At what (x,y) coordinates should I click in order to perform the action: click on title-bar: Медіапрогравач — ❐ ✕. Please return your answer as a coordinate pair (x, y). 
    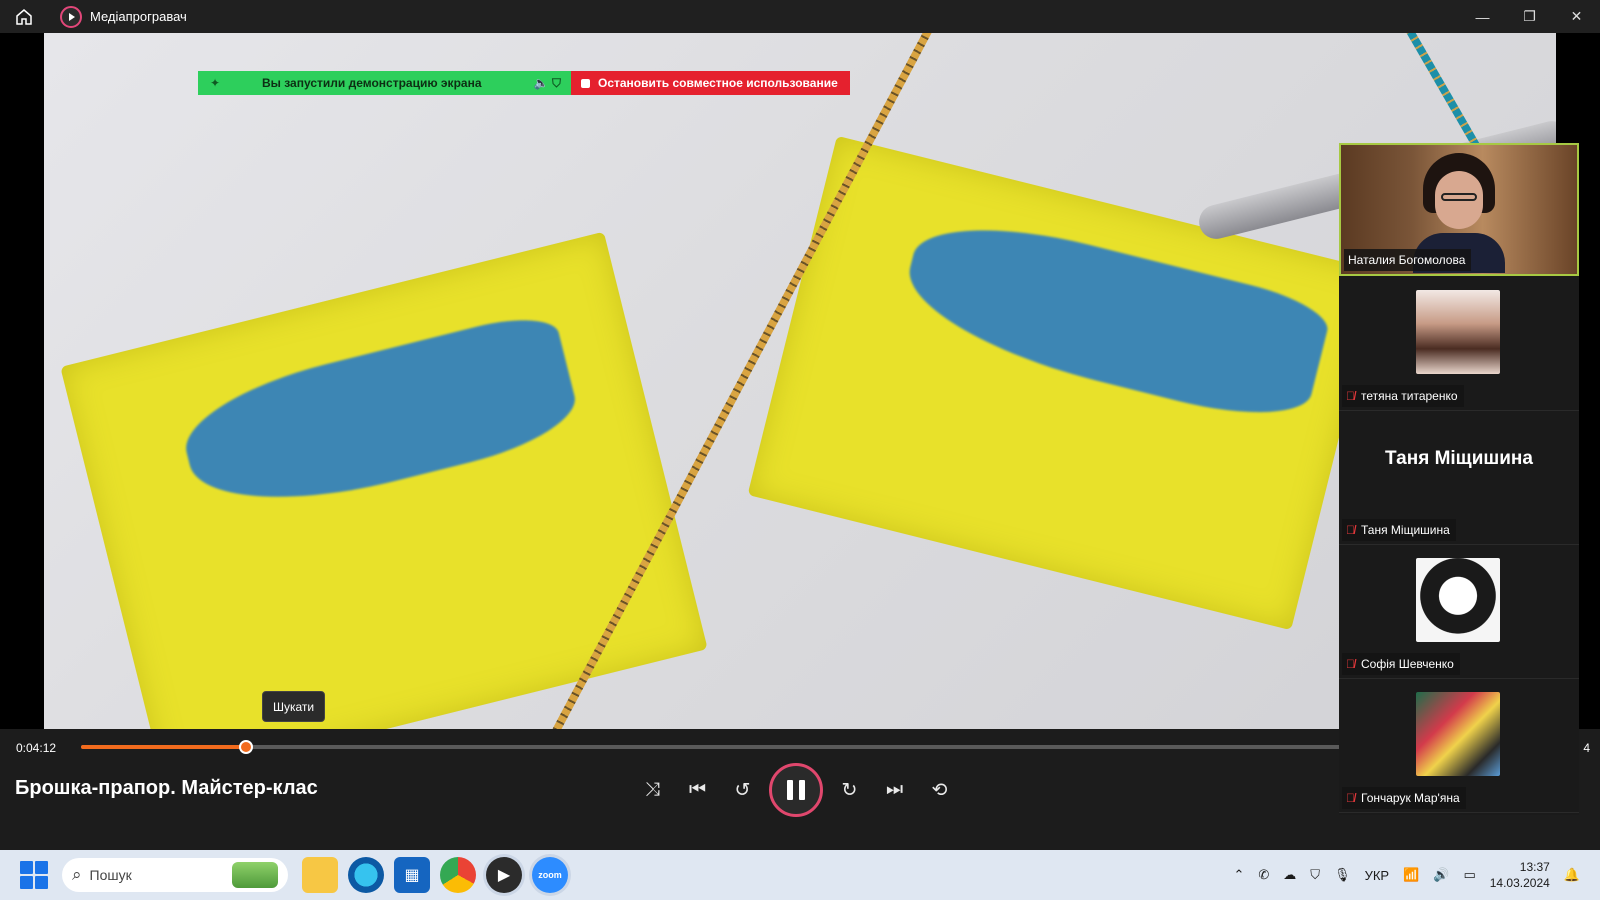
    Looking at the image, I should click on (800, 16).